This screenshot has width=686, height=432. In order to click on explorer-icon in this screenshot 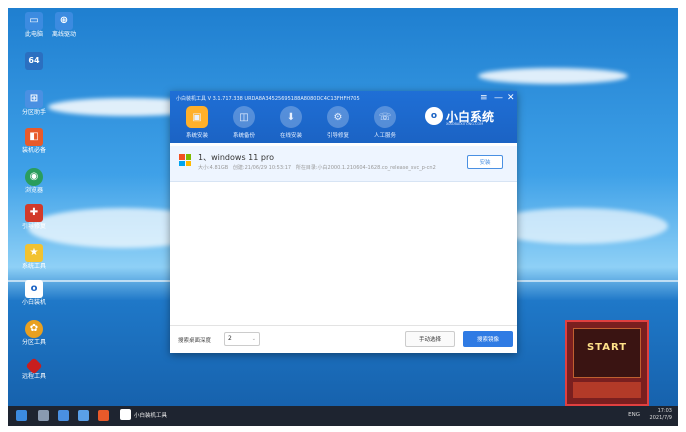, I will do `click(63, 415)`.